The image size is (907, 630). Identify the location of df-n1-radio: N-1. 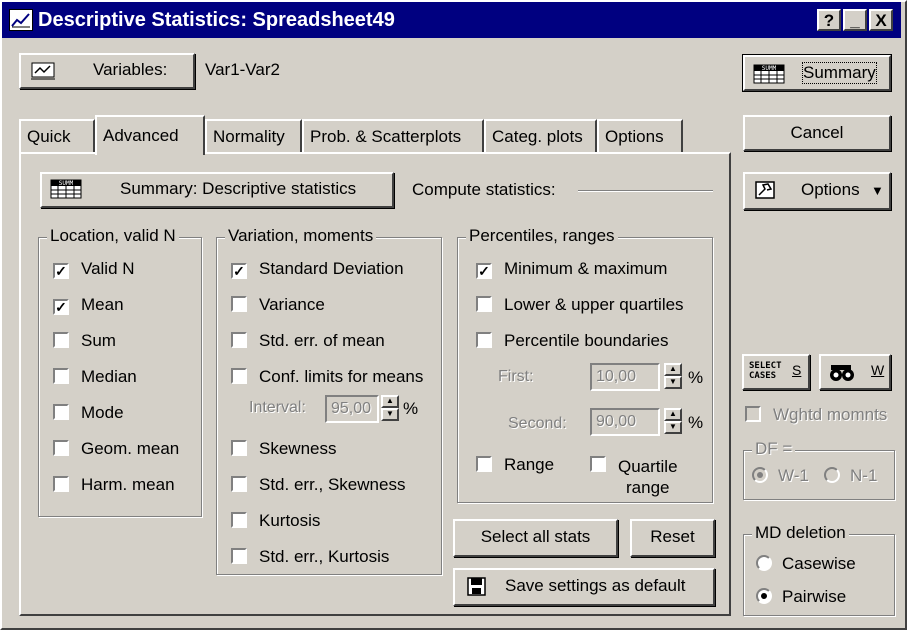
(850, 476).